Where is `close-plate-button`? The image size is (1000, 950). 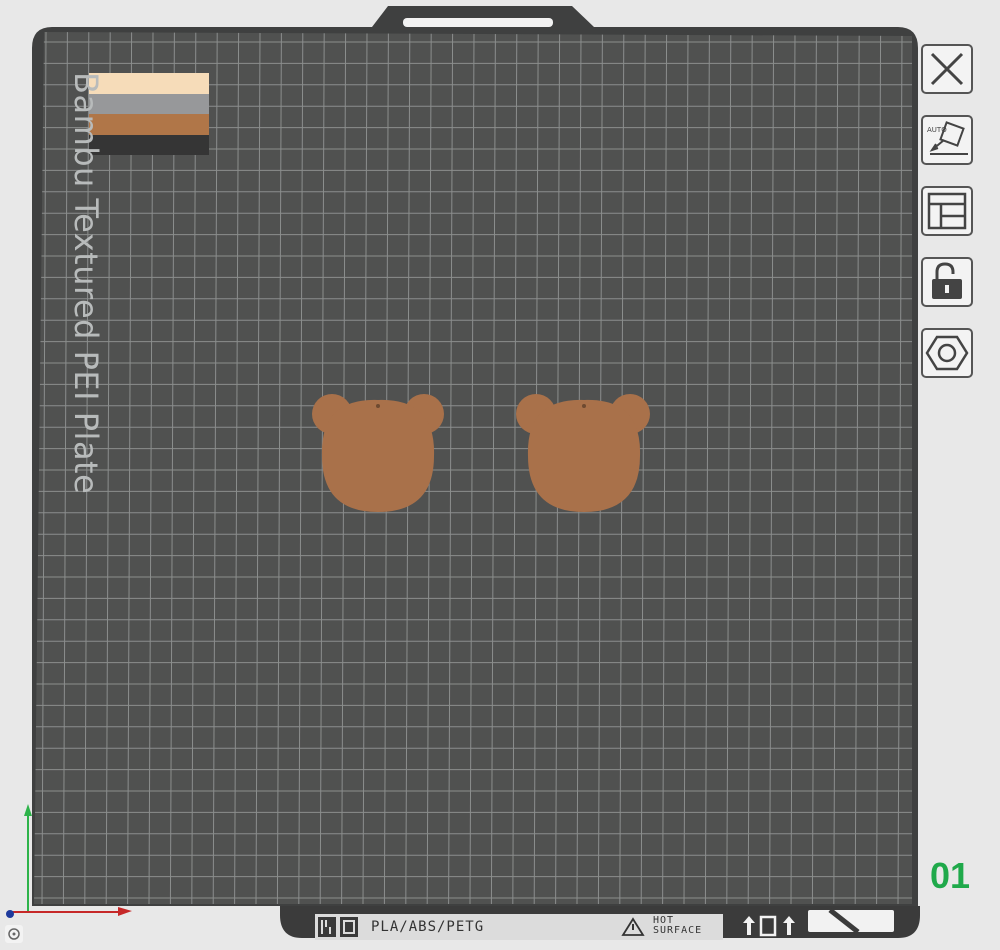
close-plate-button is located at coordinates (947, 69).